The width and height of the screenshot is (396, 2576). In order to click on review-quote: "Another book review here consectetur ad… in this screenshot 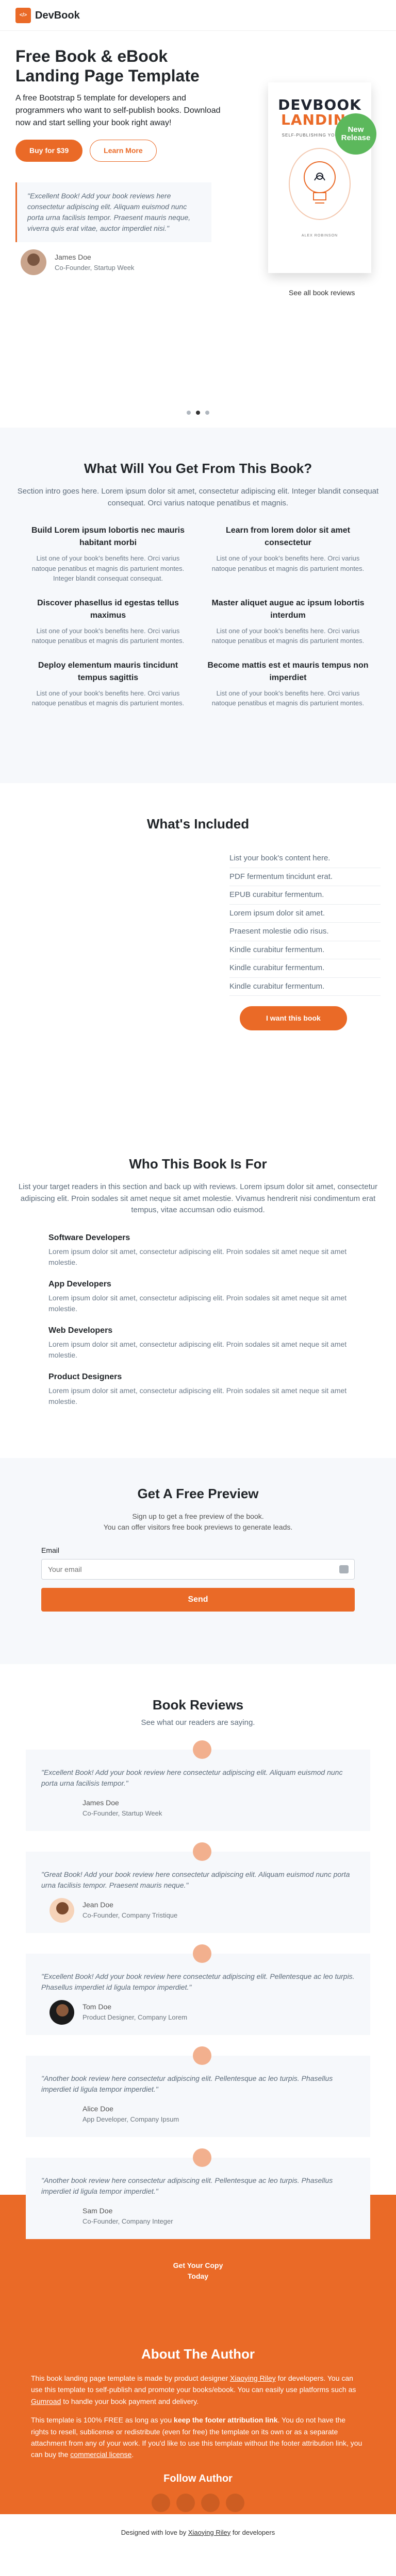, I will do `click(187, 2185)`.